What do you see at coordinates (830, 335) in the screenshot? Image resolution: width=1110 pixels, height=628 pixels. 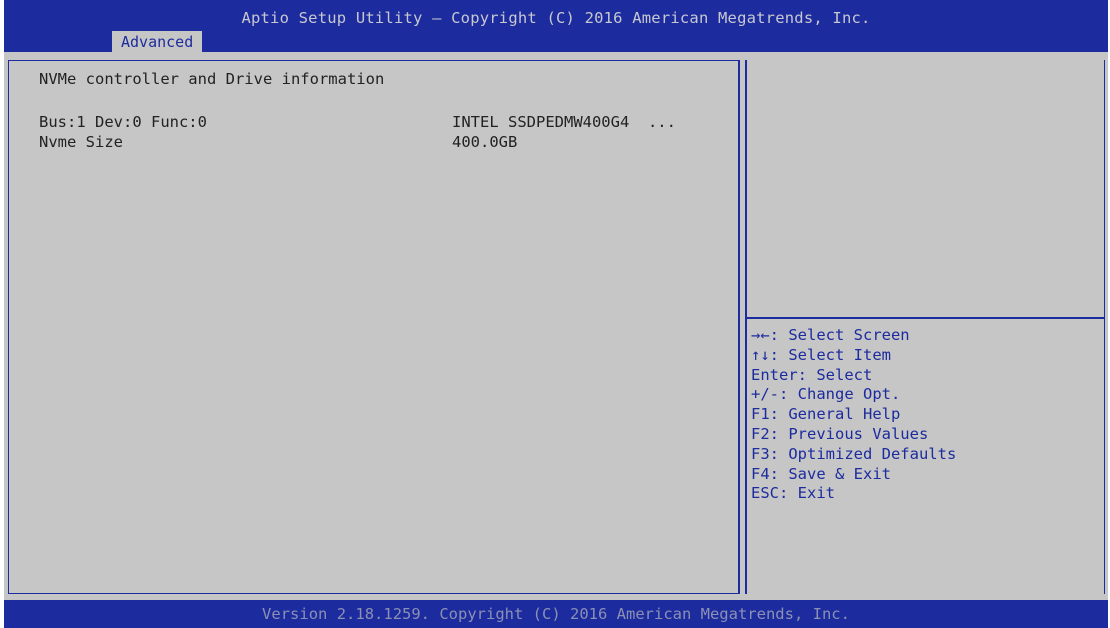 I see `help-item-select-screen: →←: Select Screen` at bounding box center [830, 335].